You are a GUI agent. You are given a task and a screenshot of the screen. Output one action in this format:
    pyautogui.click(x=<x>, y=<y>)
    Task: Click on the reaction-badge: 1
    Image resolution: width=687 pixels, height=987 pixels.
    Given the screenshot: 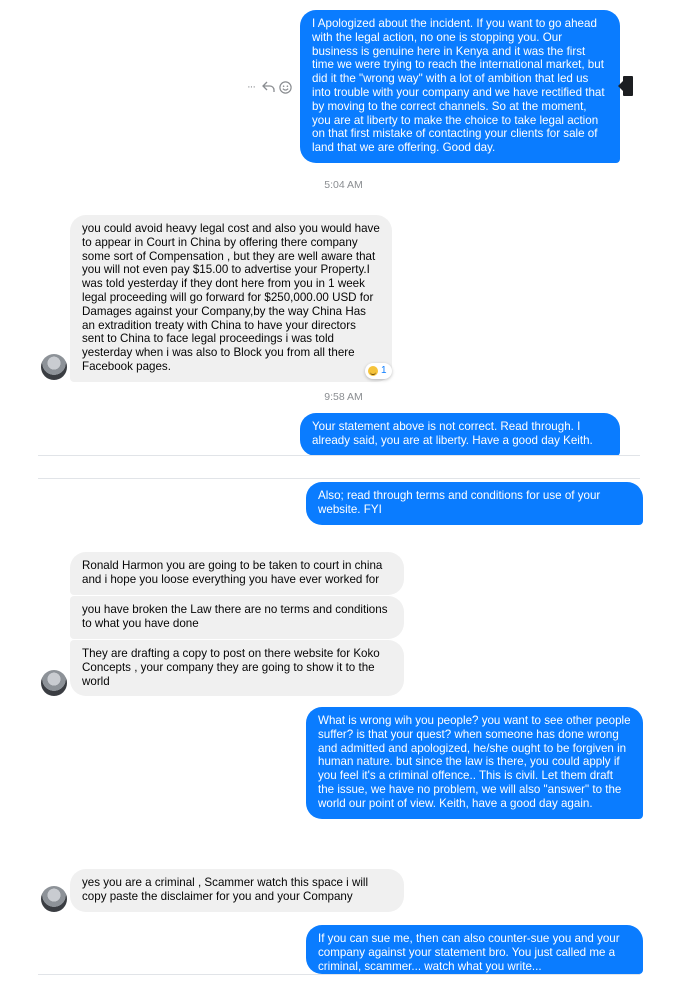 What is the action you would take?
    pyautogui.click(x=378, y=371)
    